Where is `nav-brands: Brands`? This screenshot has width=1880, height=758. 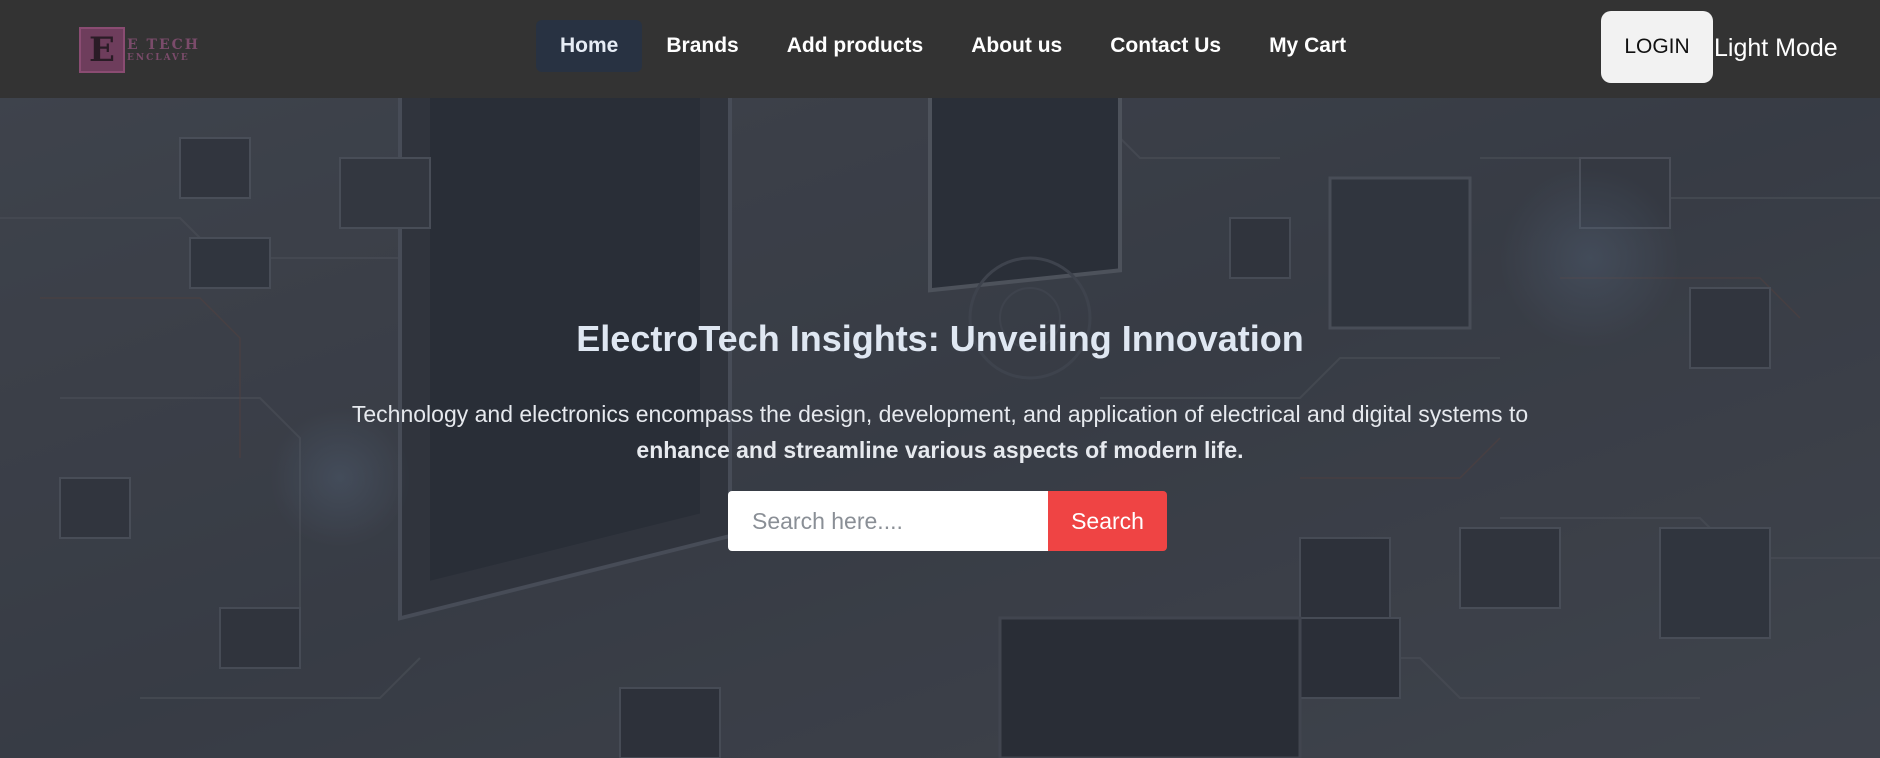
nav-brands: Brands is located at coordinates (702, 46).